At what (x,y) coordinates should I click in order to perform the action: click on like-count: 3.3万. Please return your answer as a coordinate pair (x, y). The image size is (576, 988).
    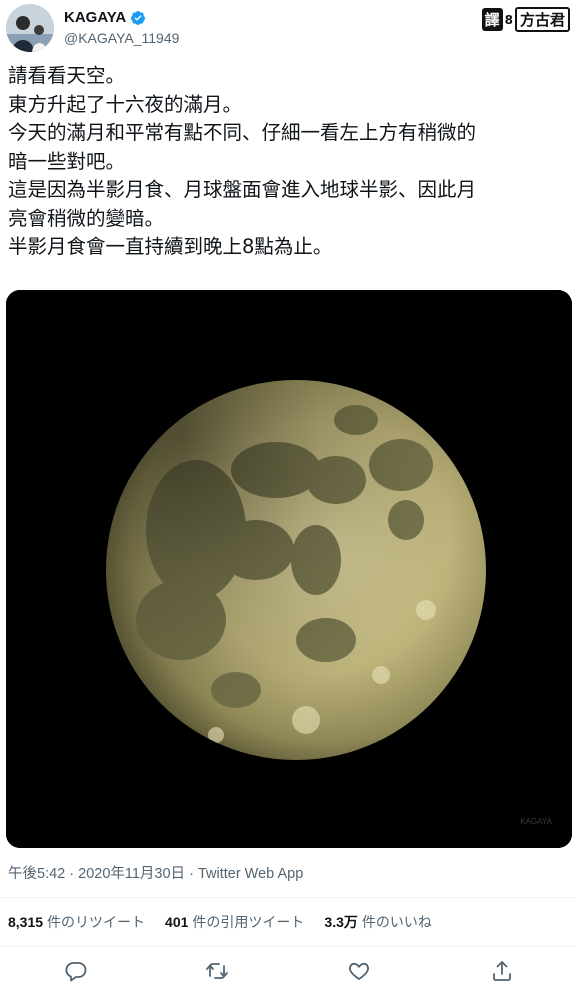
    Looking at the image, I should click on (341, 922).